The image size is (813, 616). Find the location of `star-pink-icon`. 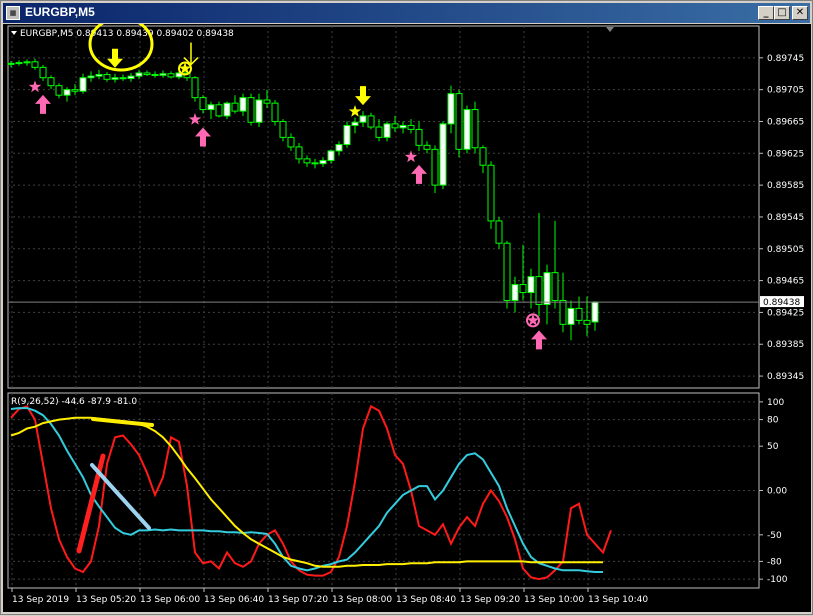

star-pink-icon is located at coordinates (35, 86).